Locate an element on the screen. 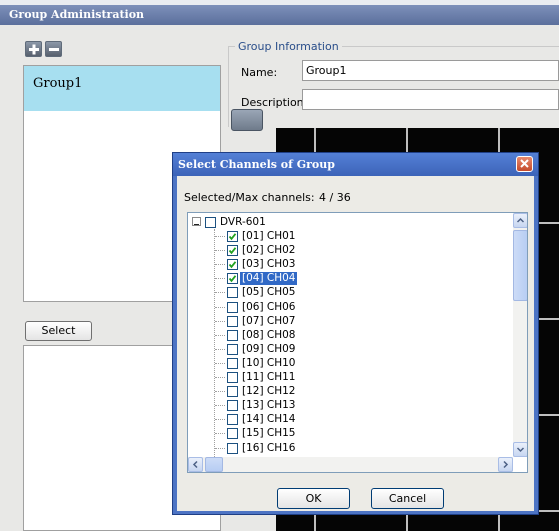 Image resolution: width=559 pixels, height=531 pixels. name-label: Name: is located at coordinates (259, 72).